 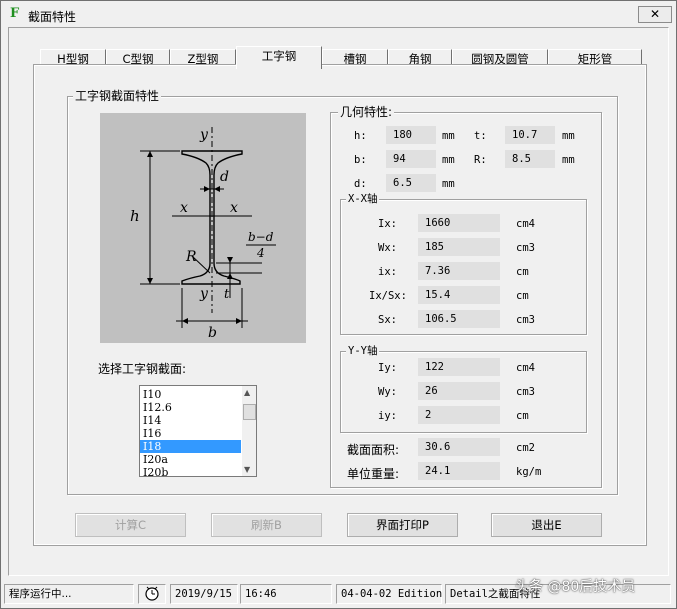 I want to click on ix-sx-label: Ix/Sx:, so click(x=388, y=296).